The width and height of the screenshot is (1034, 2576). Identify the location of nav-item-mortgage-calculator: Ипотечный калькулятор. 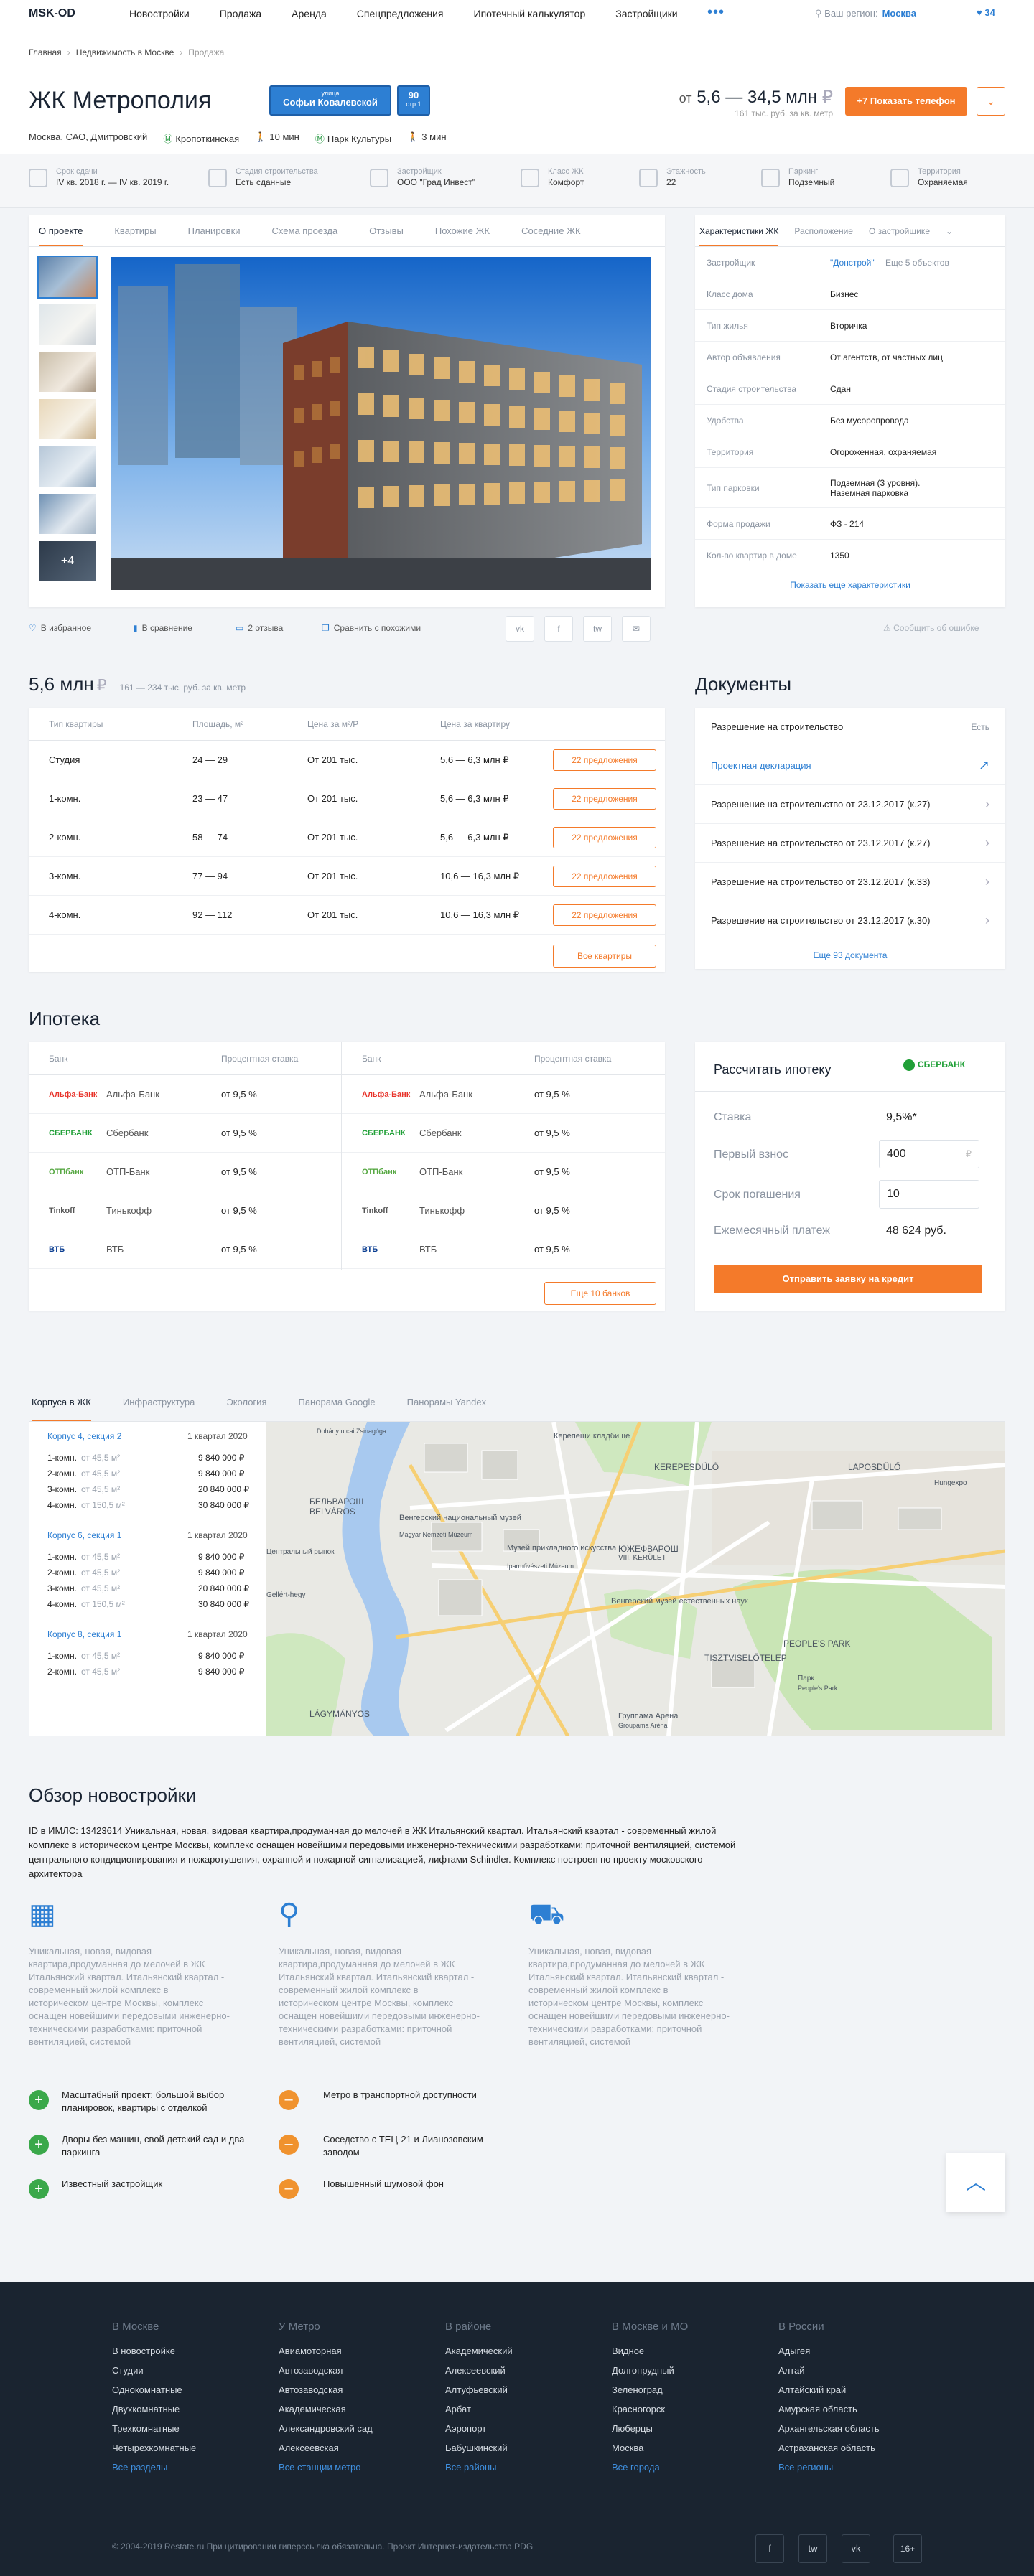
(530, 13).